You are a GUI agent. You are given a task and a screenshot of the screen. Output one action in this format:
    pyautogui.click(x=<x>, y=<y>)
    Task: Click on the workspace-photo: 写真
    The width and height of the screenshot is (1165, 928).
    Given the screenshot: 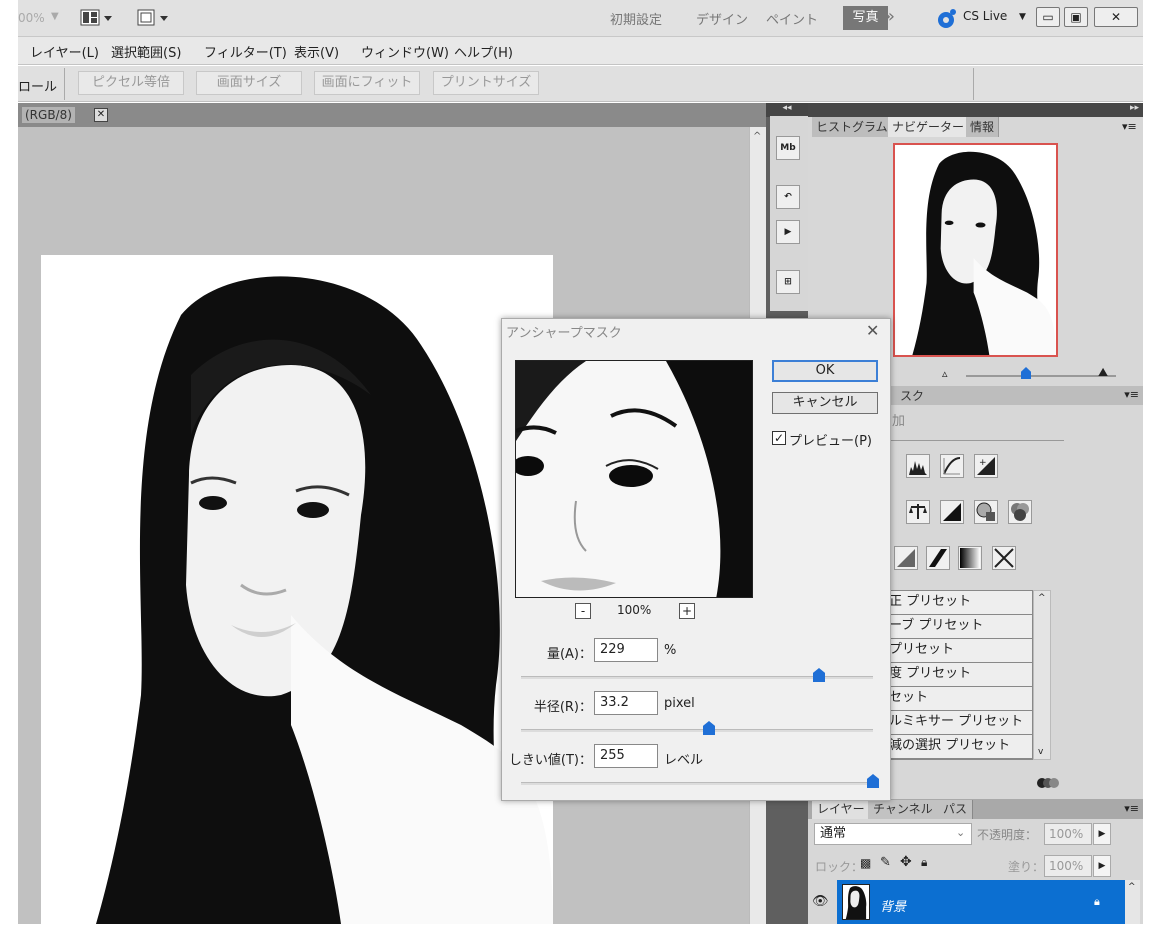 What is the action you would take?
    pyautogui.click(x=865, y=18)
    